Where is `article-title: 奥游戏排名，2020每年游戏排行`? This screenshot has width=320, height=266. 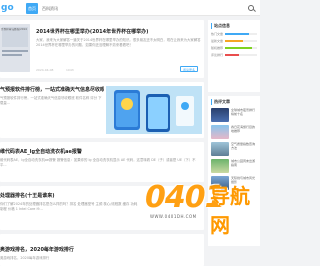 article-title: 奥游戏排名，2020每年游戏排行 is located at coordinates (70, 249).